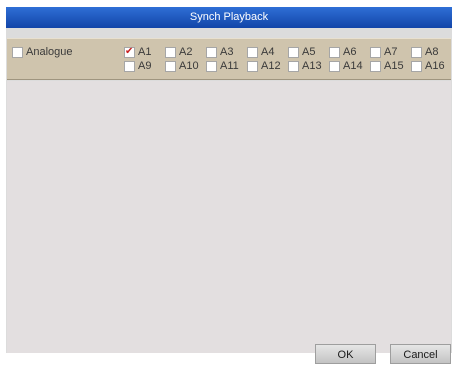 This screenshot has height=365, width=457. Describe the element at coordinates (271, 66) in the screenshot. I see `channel-label: A12` at that location.